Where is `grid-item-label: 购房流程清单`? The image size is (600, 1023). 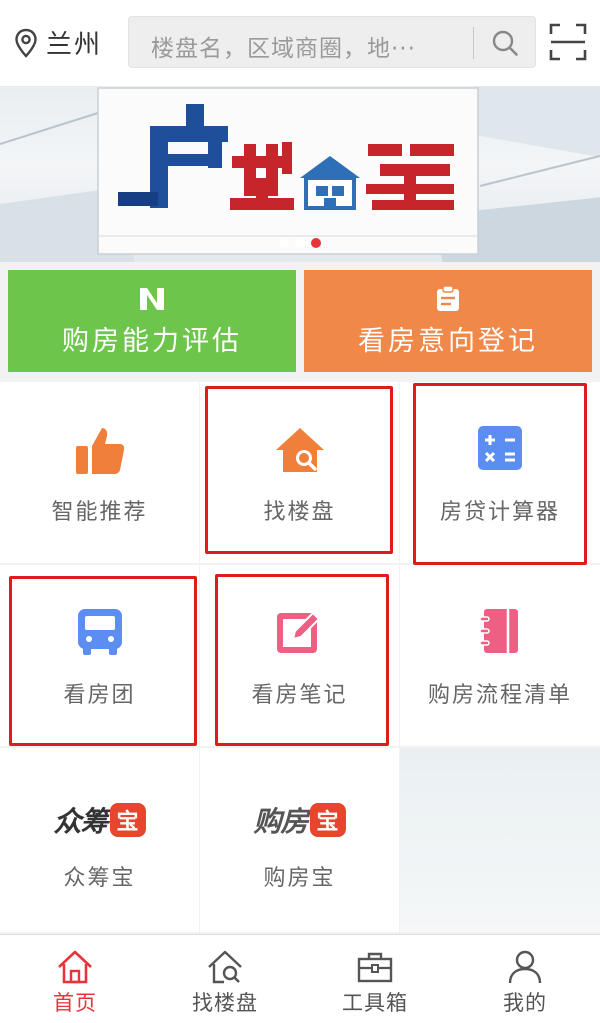
grid-item-label: 购房流程清单 is located at coordinates (499, 695).